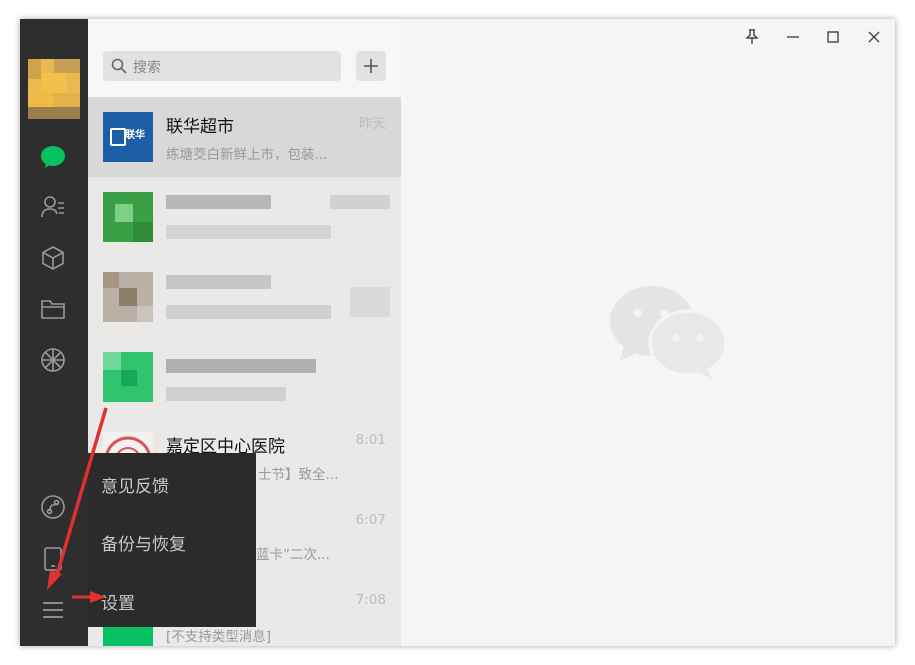  What do you see at coordinates (143, 542) in the screenshot?
I see `menu-item-backup: 备份与恢复` at bounding box center [143, 542].